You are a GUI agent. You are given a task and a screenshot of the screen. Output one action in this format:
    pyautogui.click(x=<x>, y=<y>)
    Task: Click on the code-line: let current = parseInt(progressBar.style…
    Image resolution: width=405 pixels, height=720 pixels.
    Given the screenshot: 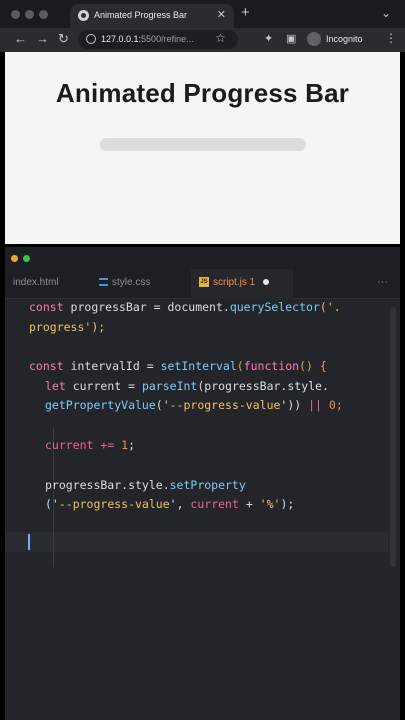 What is the action you would take?
    pyautogui.click(x=187, y=386)
    